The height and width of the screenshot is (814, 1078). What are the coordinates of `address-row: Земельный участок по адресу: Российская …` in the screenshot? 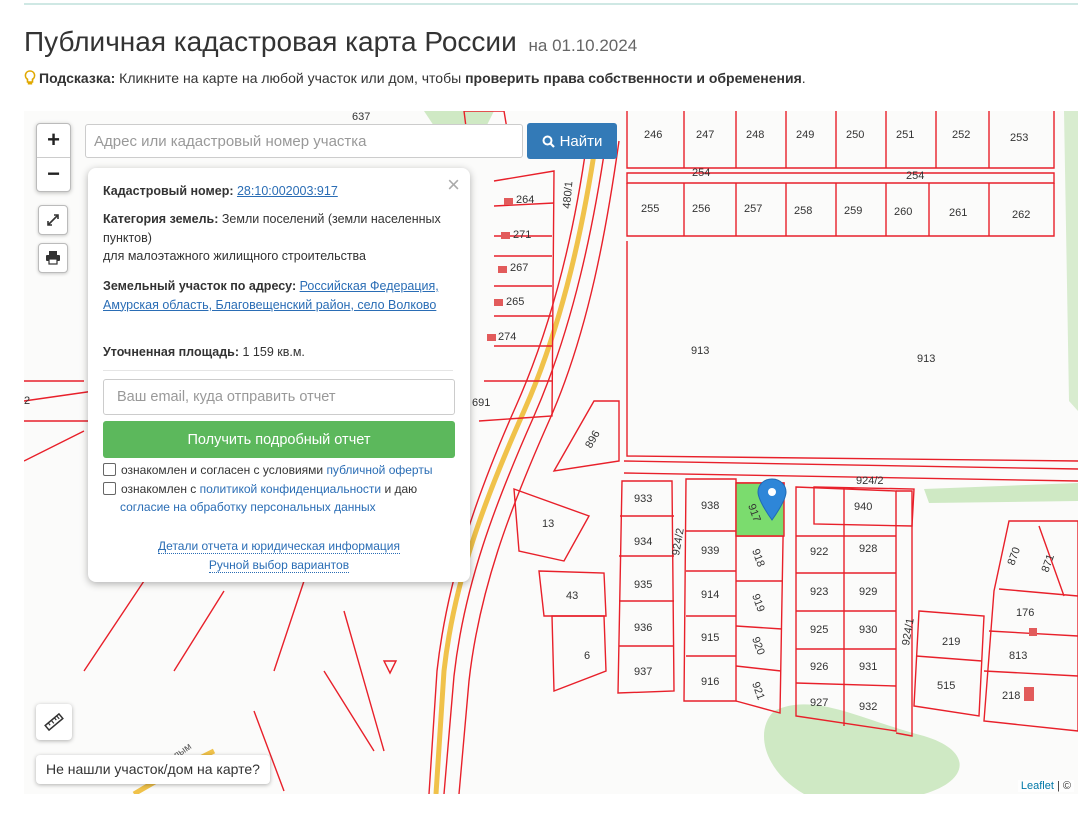 It's located at (278, 295).